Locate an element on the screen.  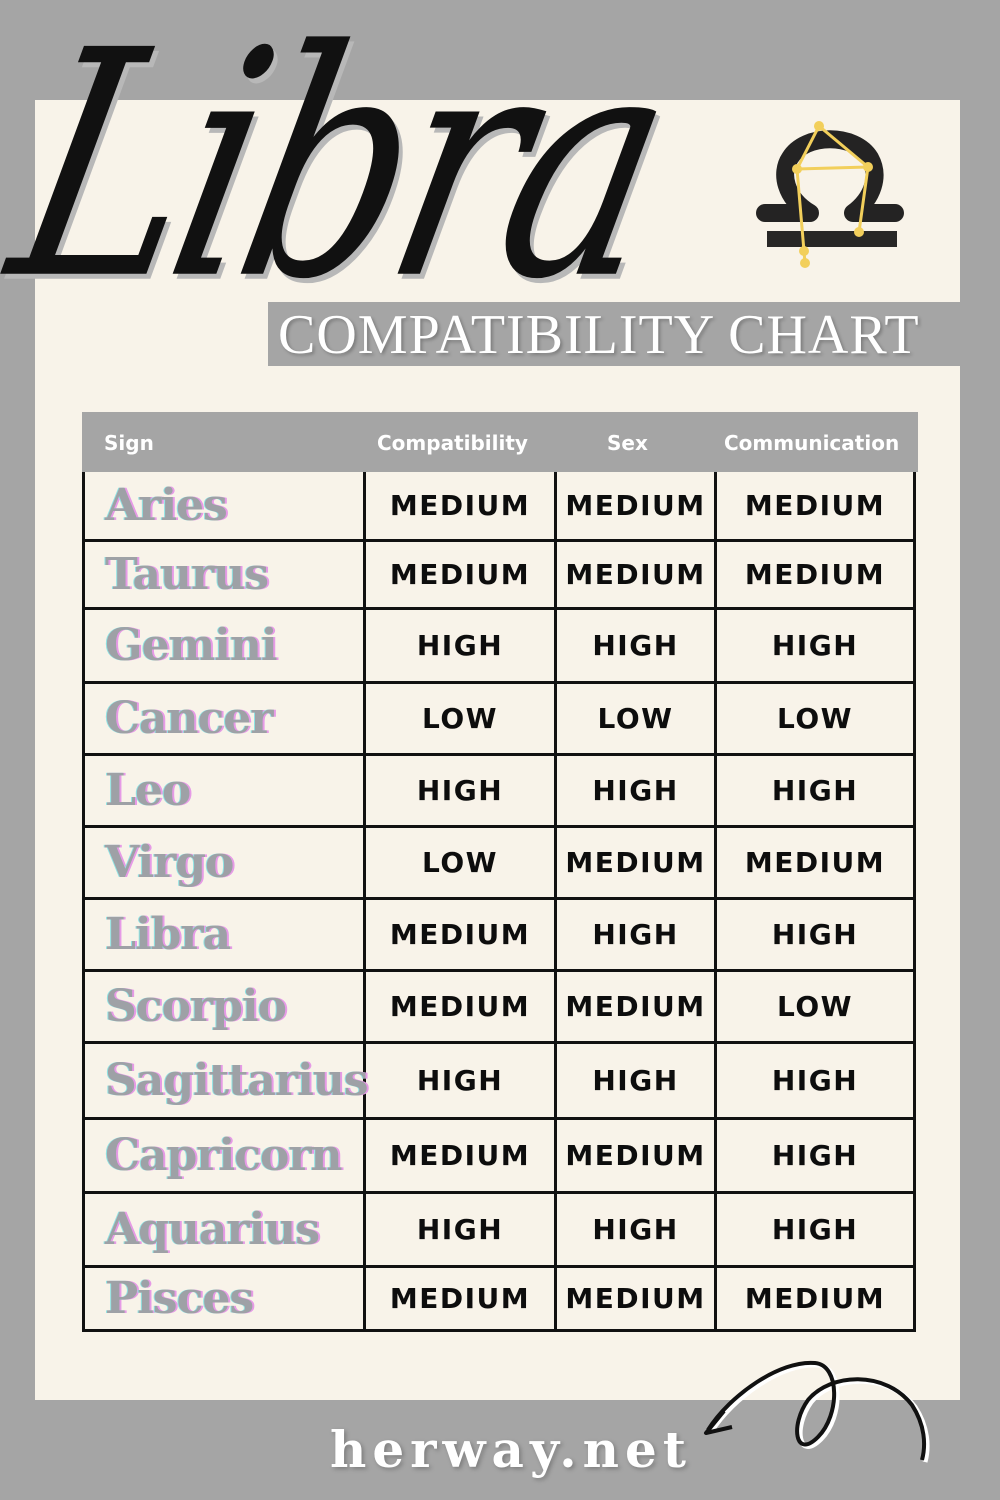
sign-cell: Virgo is located at coordinates (225, 862).